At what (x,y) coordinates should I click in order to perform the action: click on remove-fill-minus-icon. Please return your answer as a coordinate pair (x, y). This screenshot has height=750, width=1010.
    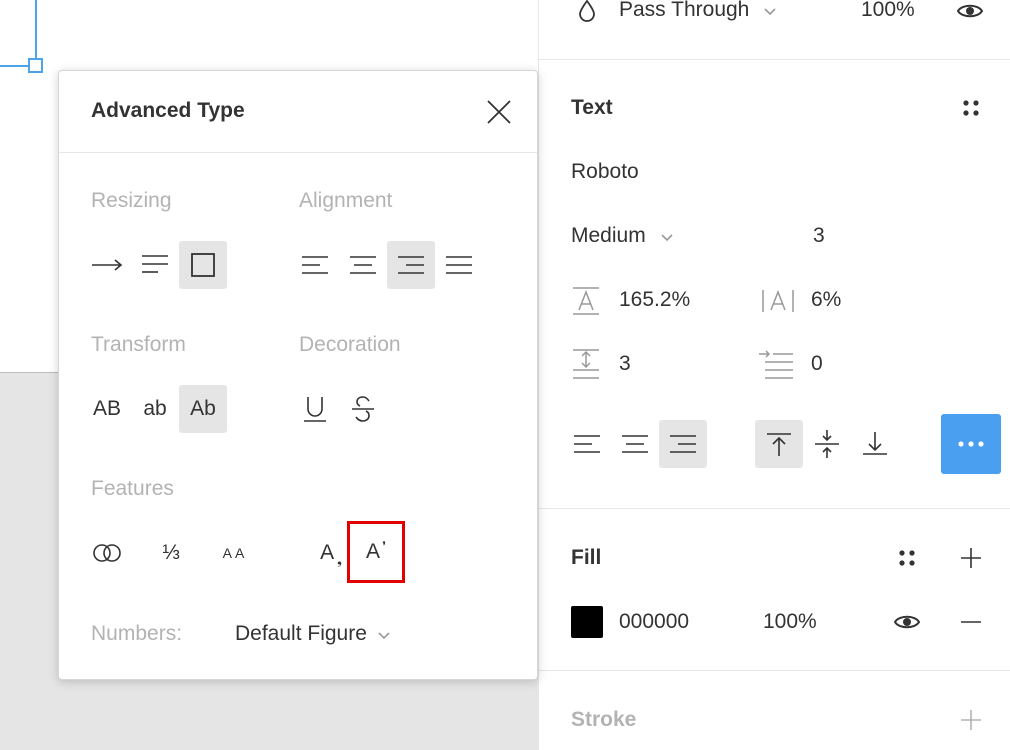
    Looking at the image, I should click on (971, 622).